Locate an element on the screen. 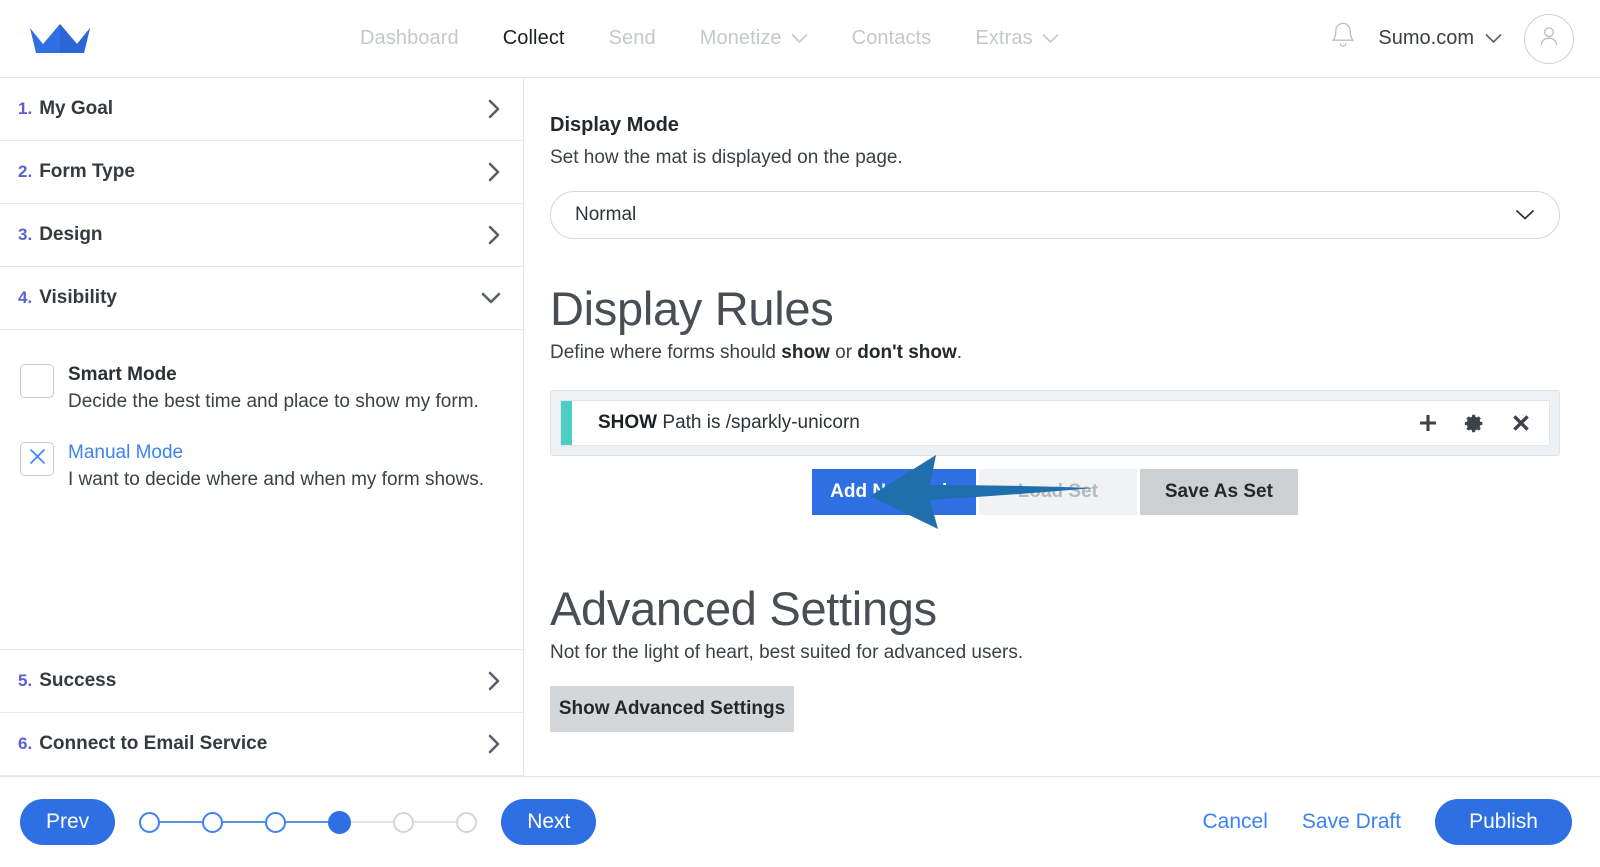 The height and width of the screenshot is (867, 1600). crown-icon is located at coordinates (60, 39).